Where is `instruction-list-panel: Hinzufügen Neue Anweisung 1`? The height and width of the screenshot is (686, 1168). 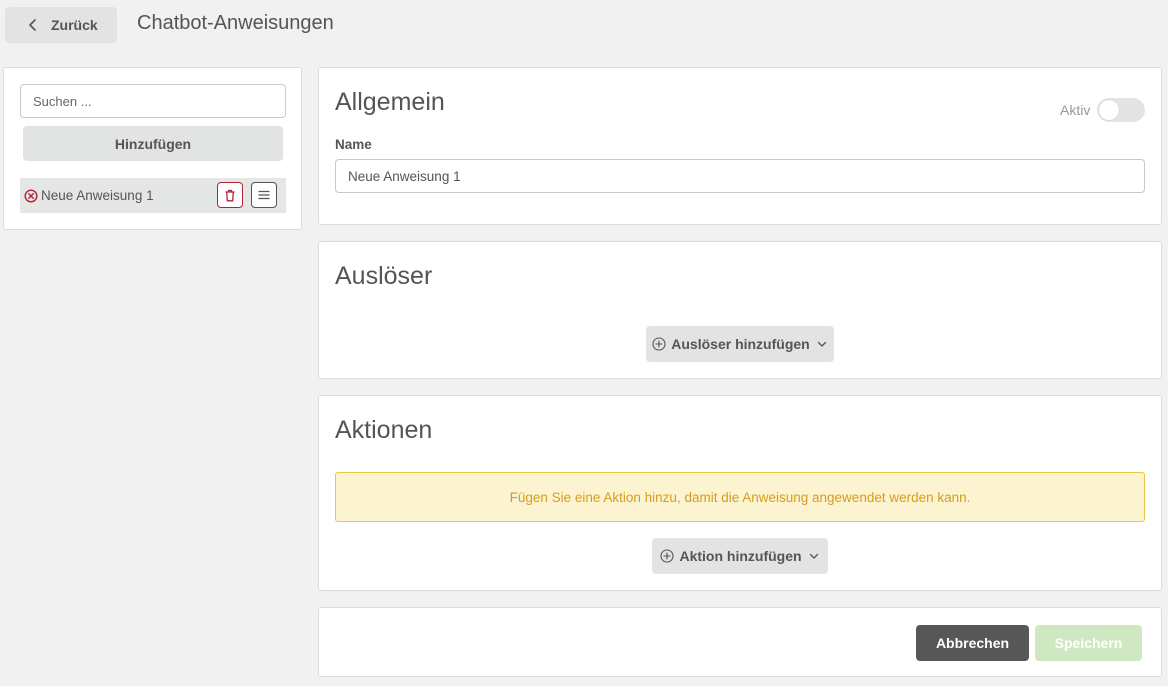
instruction-list-panel: Hinzufügen Neue Anweisung 1 is located at coordinates (152, 148).